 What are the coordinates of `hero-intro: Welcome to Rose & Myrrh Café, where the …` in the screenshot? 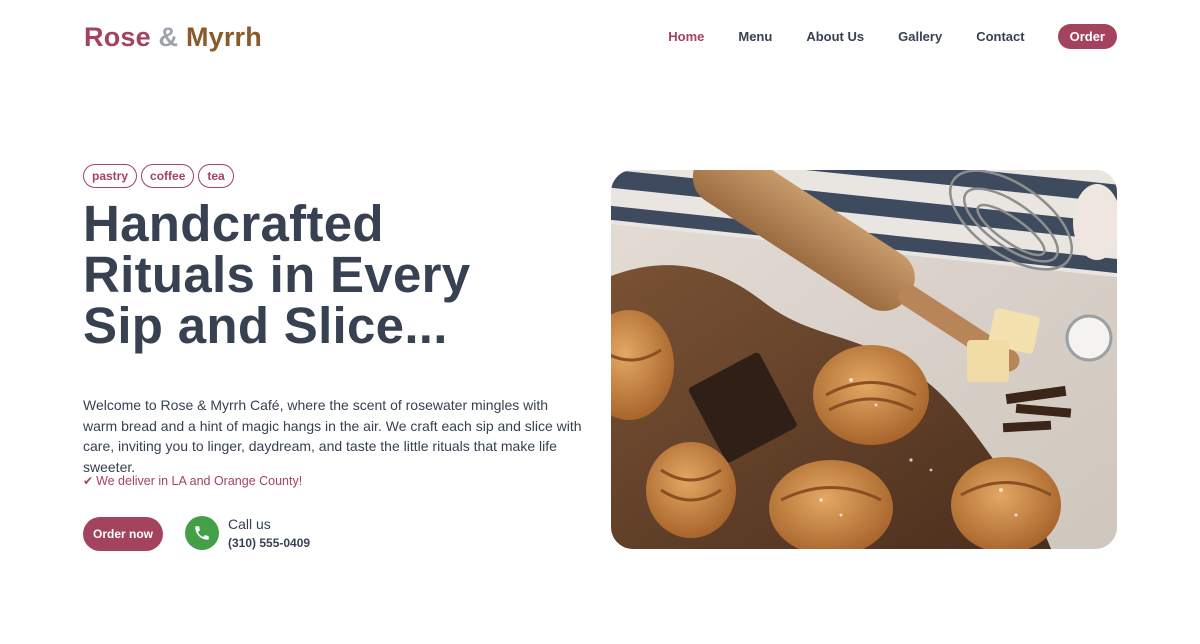 It's located at (332, 436).